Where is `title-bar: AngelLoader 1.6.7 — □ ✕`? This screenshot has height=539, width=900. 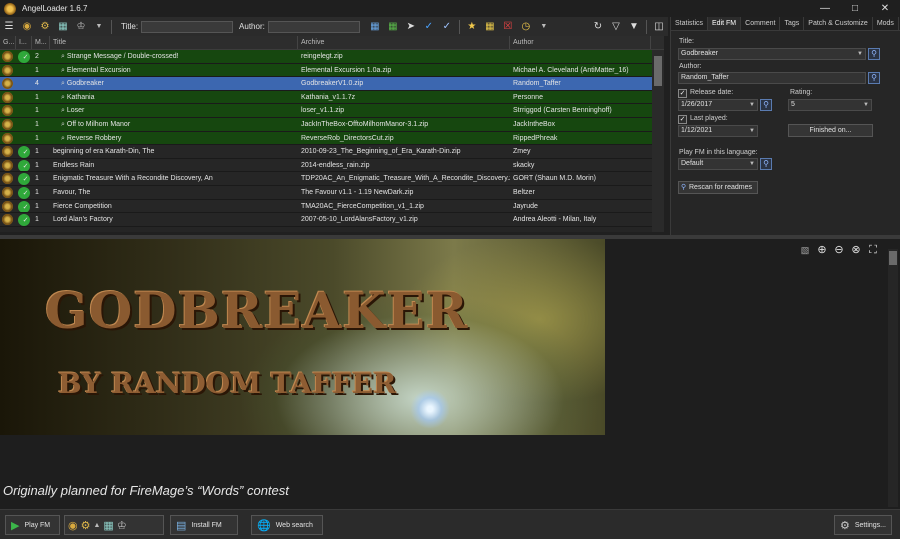 title-bar: AngelLoader 1.6.7 — □ ✕ is located at coordinates (450, 8).